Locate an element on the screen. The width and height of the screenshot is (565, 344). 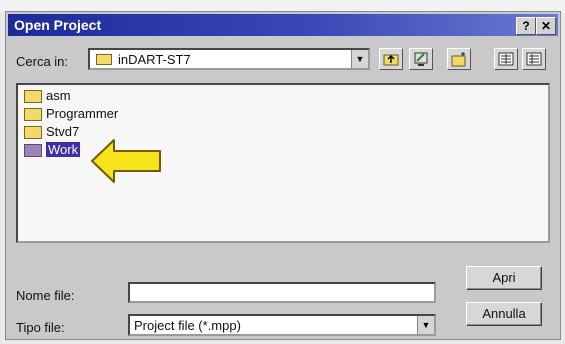
cancel-button: Annulla is located at coordinates (504, 314).